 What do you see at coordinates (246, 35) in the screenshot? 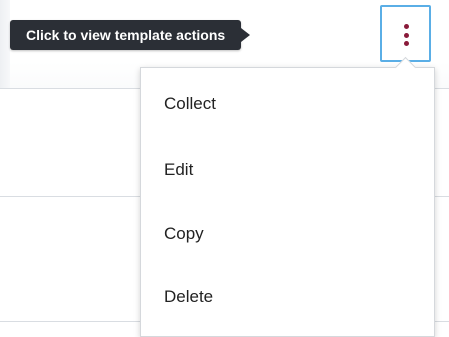
I see `tooltip-arrow` at bounding box center [246, 35].